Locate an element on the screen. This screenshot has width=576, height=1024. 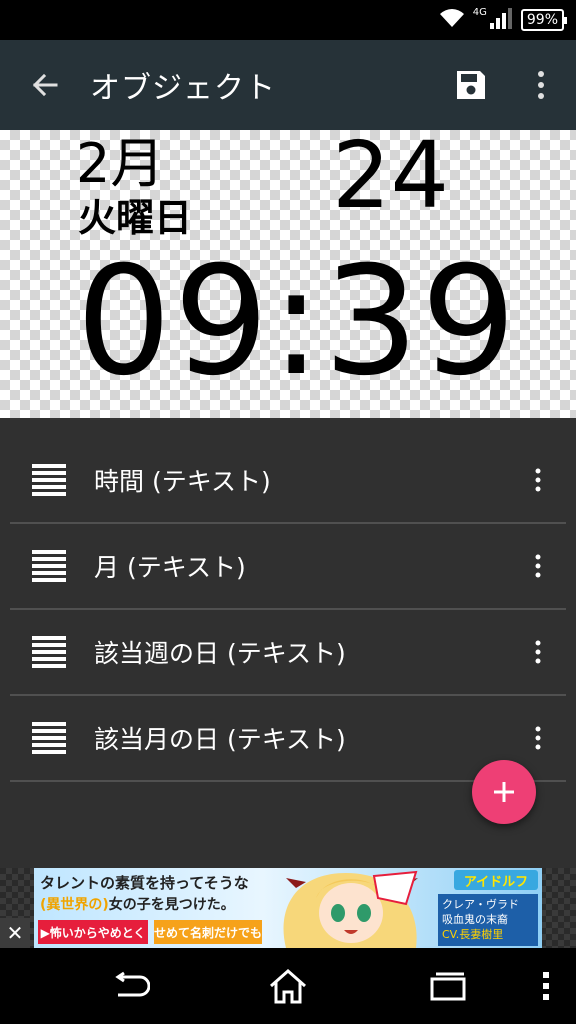
ad-option-button-2: せめて名刺だけでも is located at coordinates (208, 932).